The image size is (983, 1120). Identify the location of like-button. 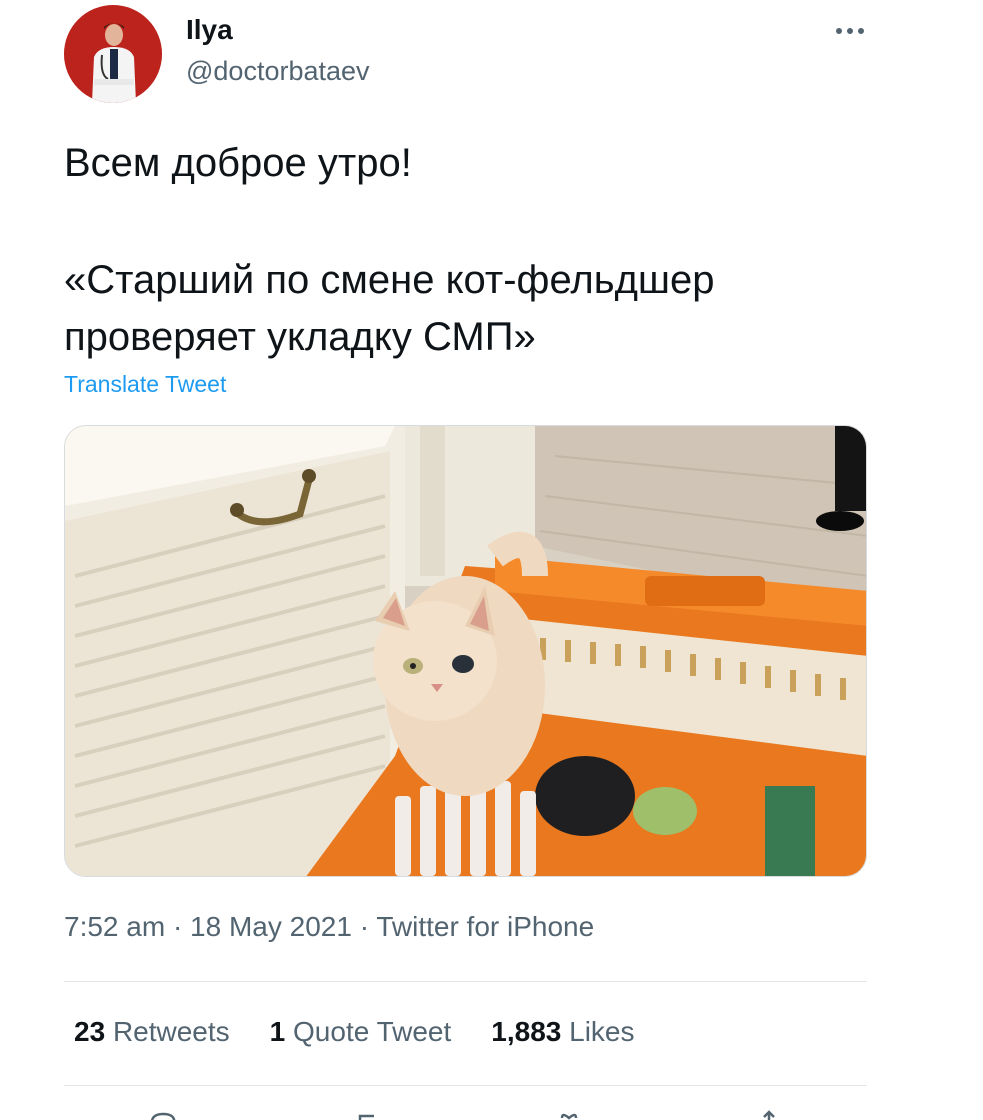
(569, 1115).